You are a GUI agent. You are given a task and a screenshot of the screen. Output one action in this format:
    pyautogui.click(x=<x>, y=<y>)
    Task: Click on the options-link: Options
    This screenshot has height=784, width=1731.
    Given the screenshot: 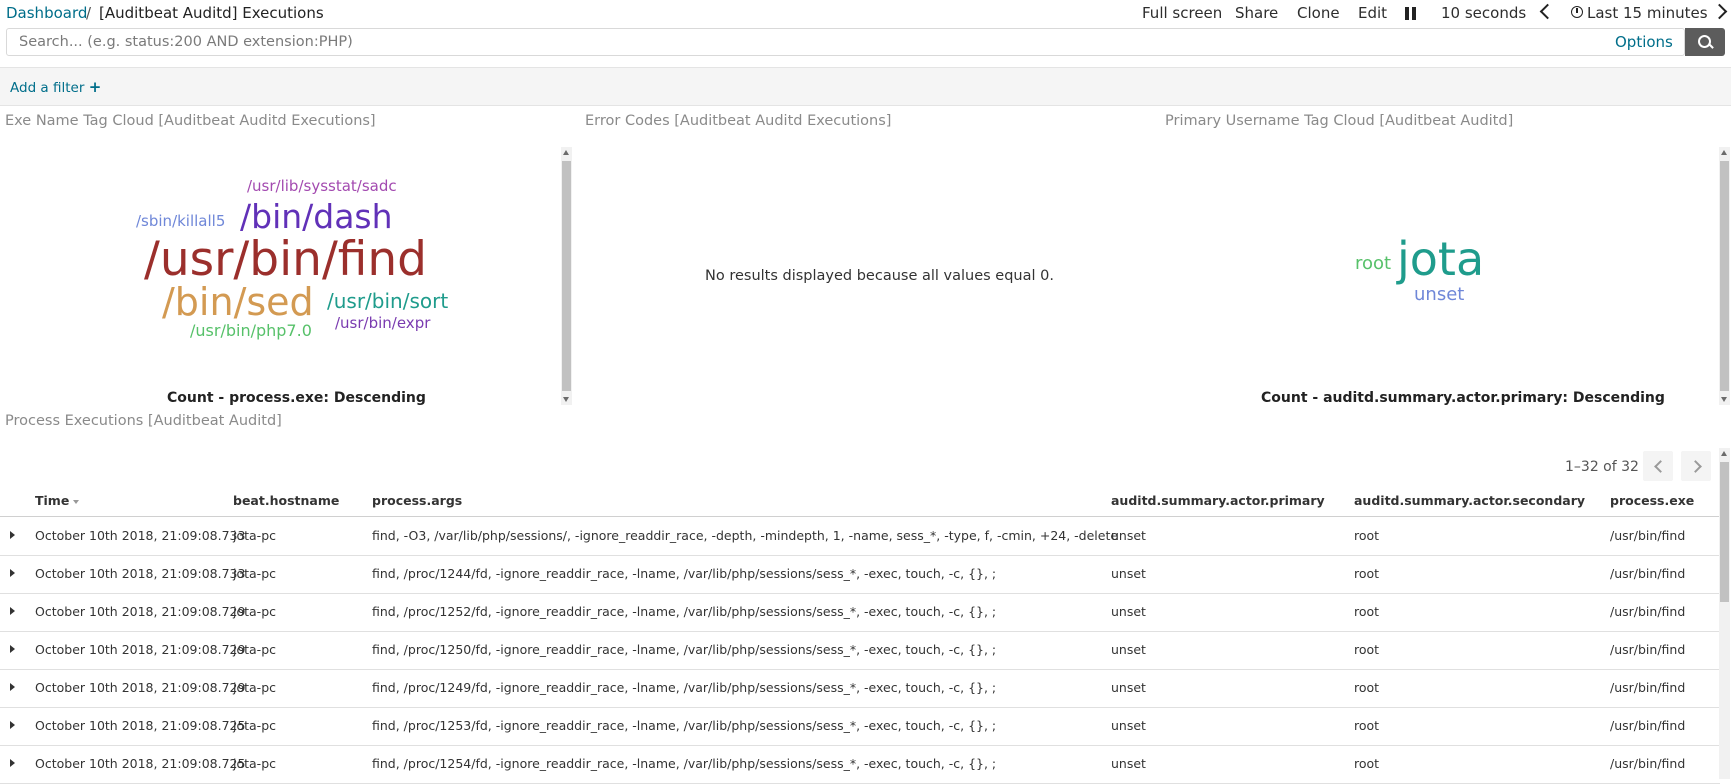 What is the action you would take?
    pyautogui.click(x=1644, y=42)
    